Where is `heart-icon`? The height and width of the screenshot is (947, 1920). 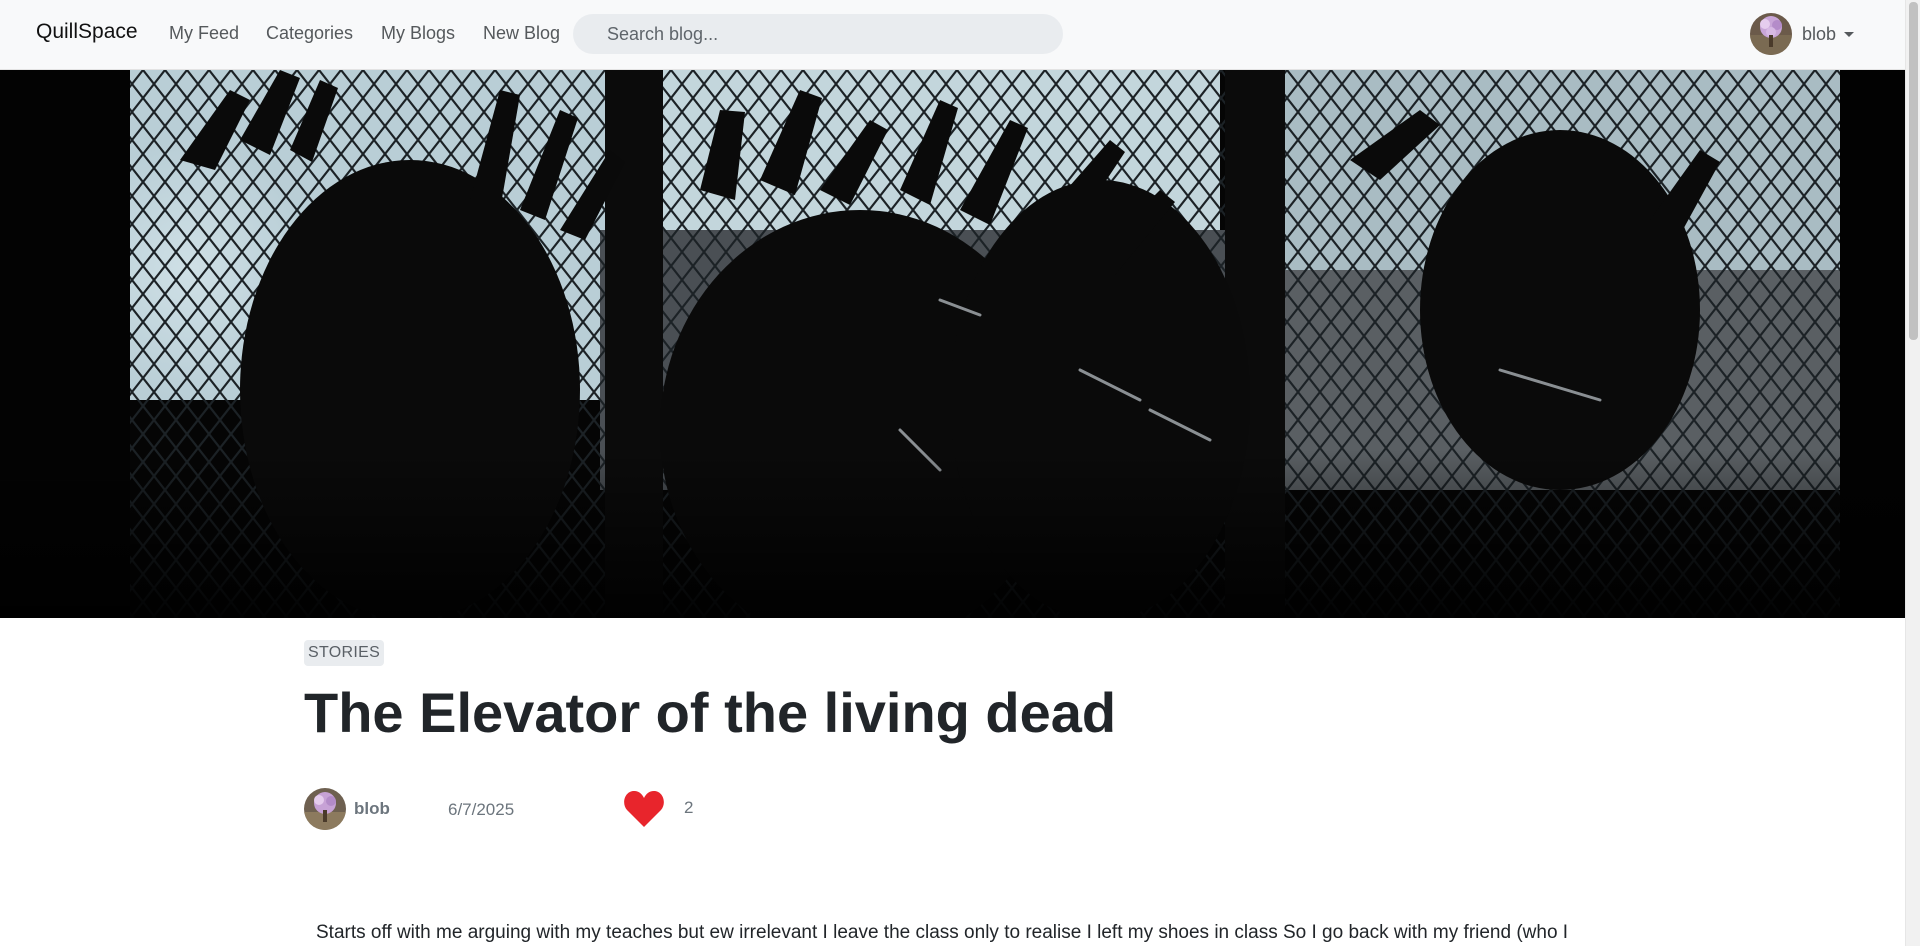
heart-icon is located at coordinates (644, 809).